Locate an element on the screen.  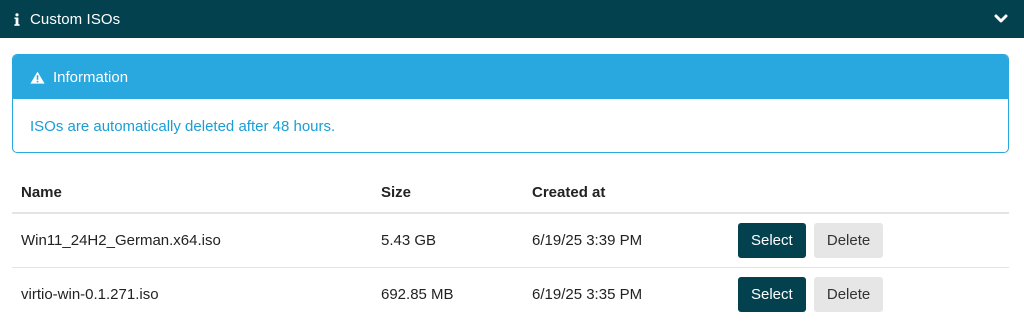
custom-isos-panel-header: Custom ISOs is located at coordinates (512, 19).